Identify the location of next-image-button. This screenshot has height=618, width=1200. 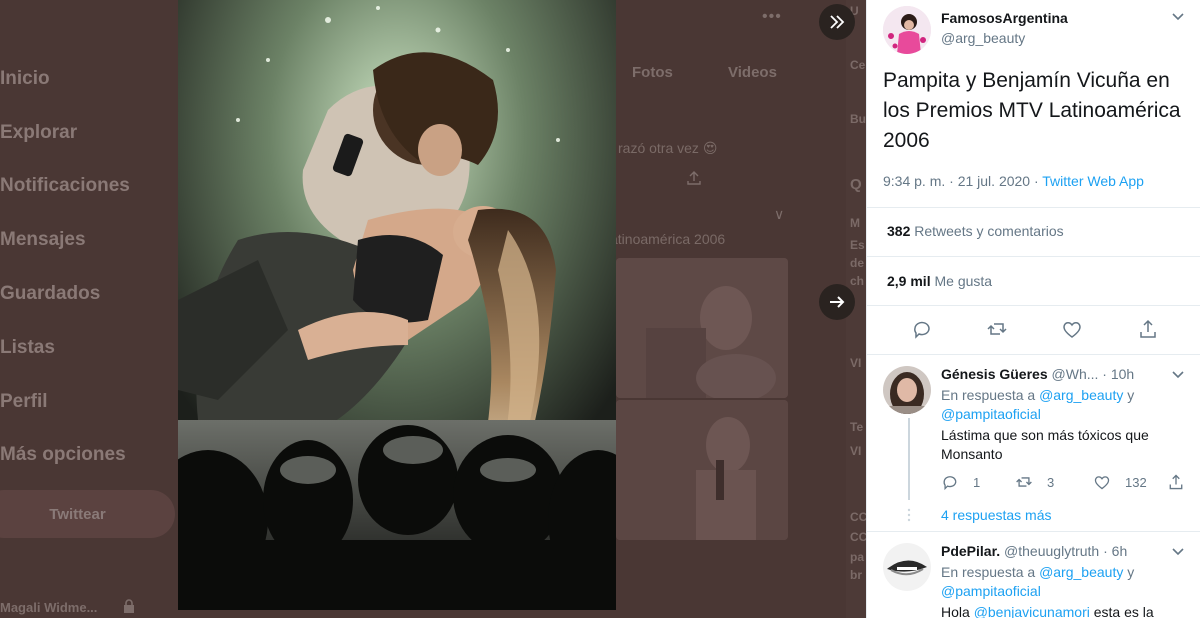
(837, 302).